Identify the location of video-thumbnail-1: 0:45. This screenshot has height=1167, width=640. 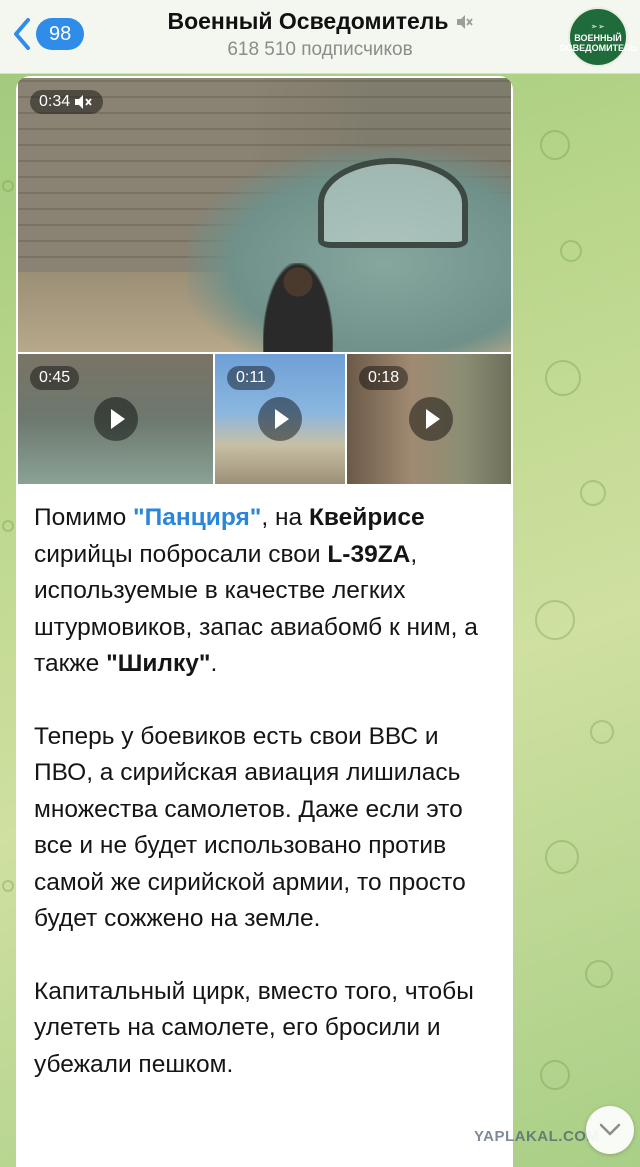
(115, 419).